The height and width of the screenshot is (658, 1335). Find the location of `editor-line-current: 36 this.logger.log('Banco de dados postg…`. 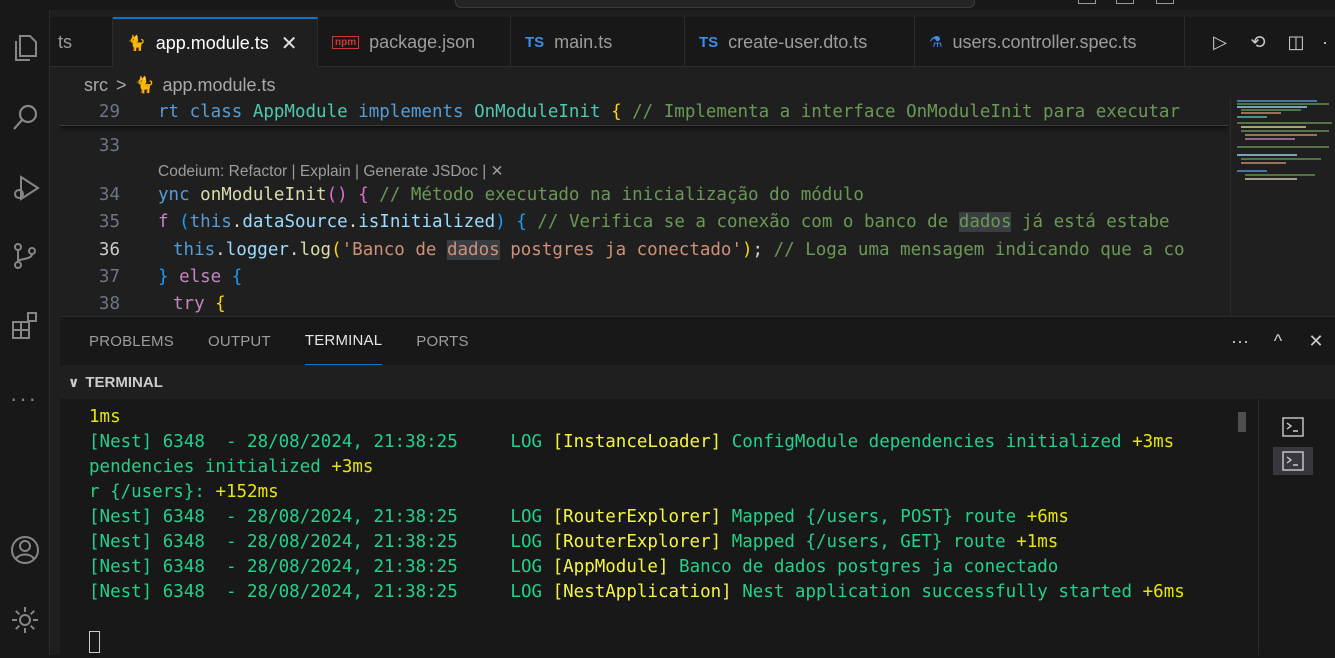

editor-line-current: 36 this.logger.log('Banco de dados postg… is located at coordinates (644, 249).